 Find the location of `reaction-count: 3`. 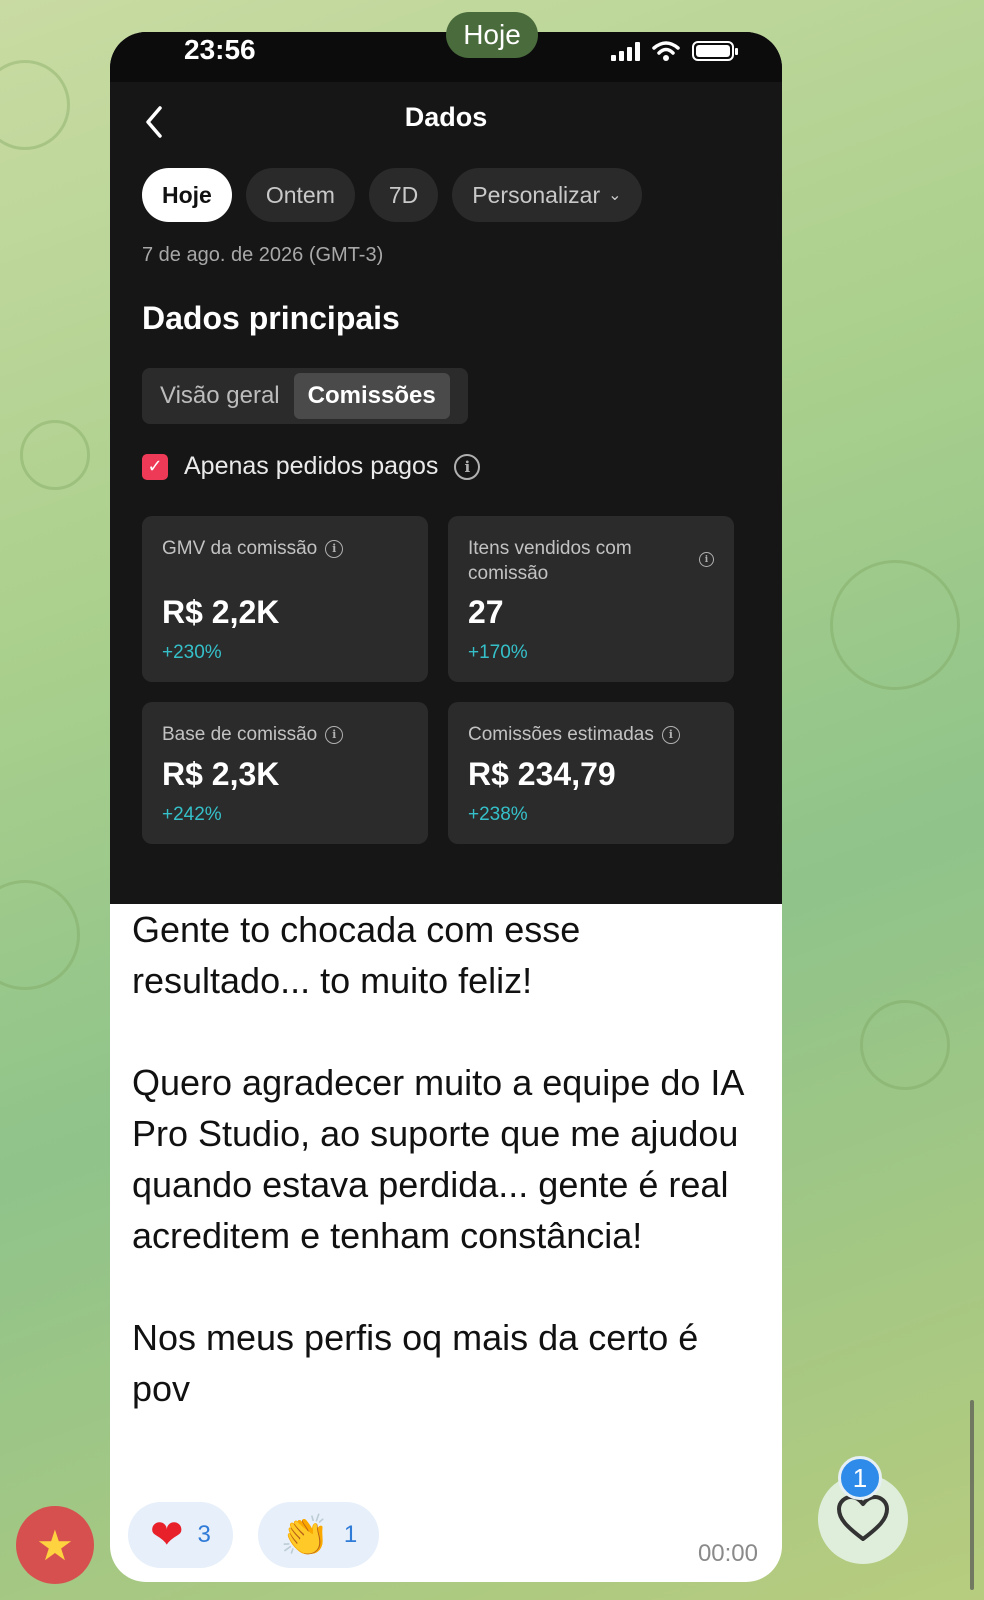

reaction-count: 3 is located at coordinates (204, 1534).